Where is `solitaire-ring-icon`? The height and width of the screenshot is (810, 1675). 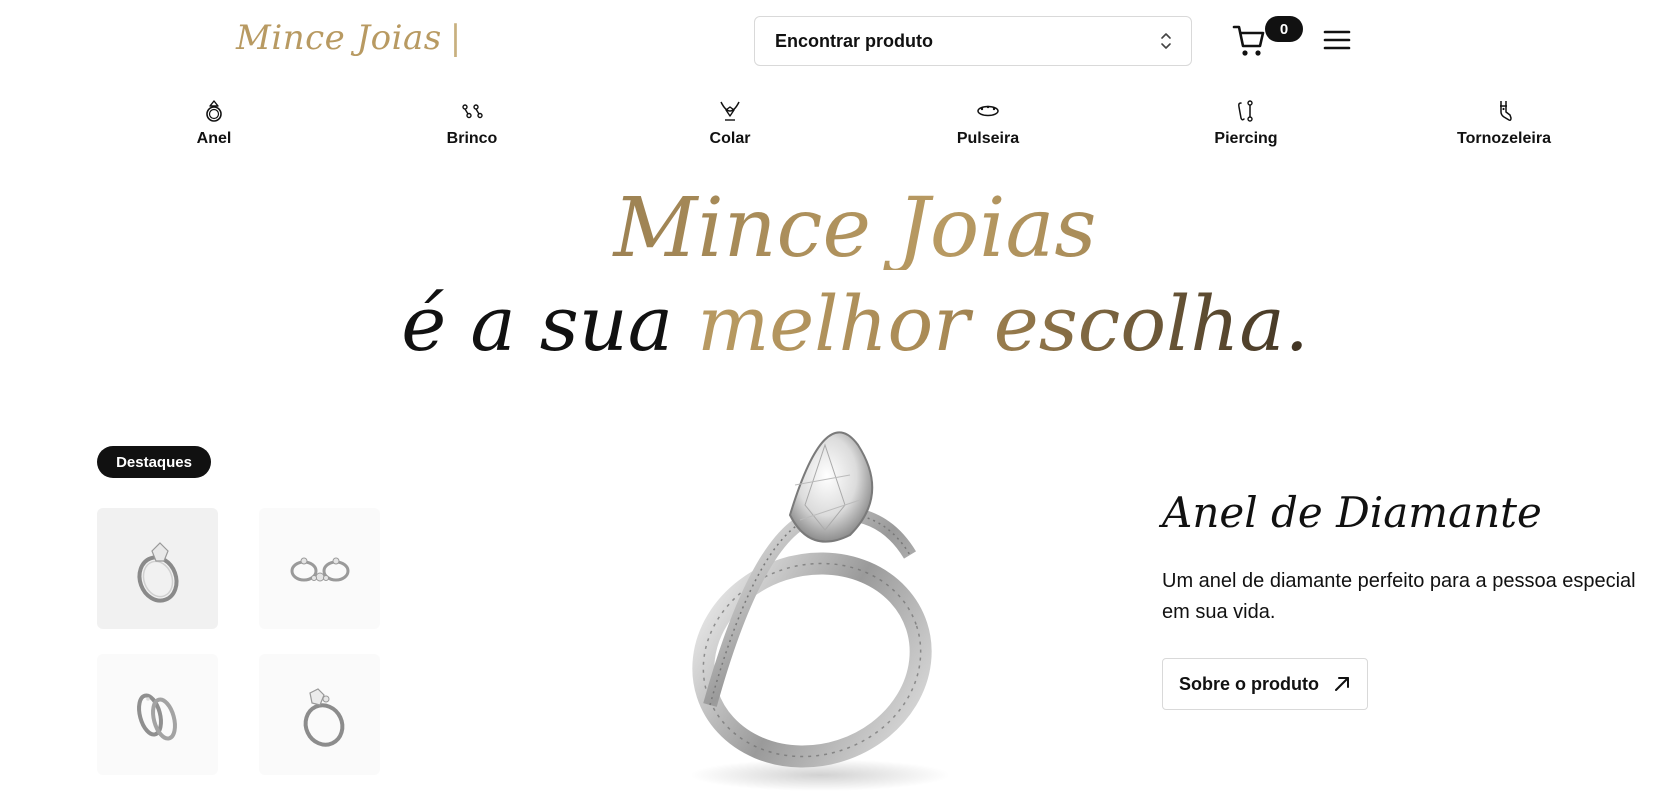
solitaire-ring-icon is located at coordinates (323, 717).